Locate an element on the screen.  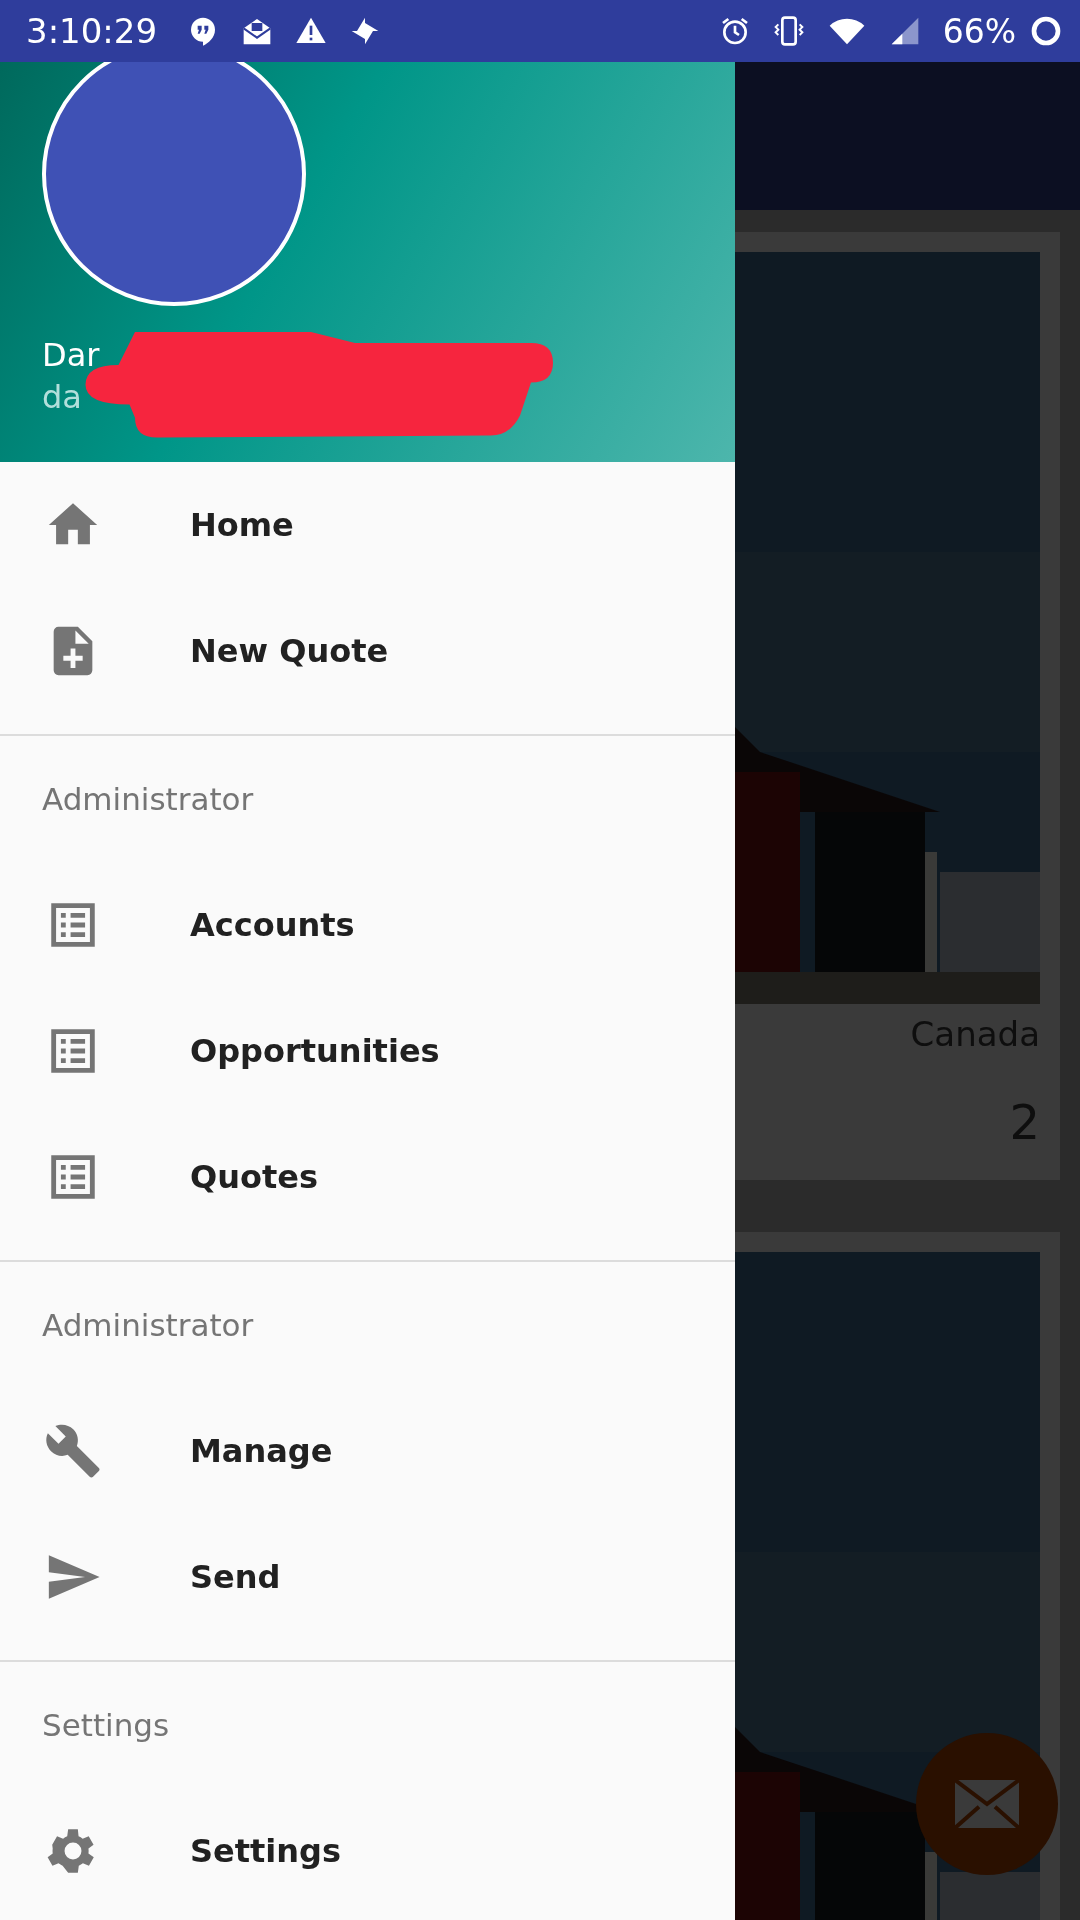
clock-time: 3:10:29 is located at coordinates (92, 31).